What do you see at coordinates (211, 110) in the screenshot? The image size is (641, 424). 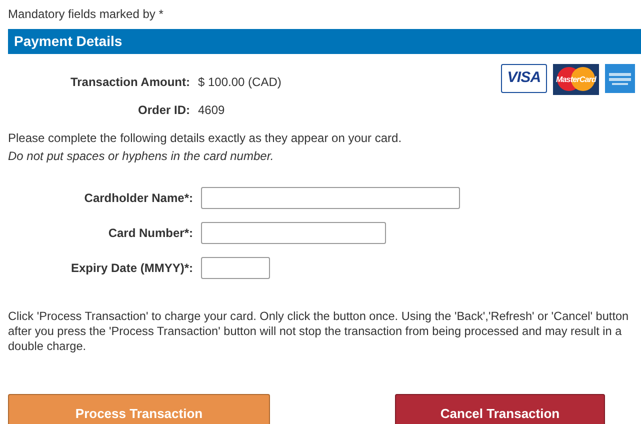 I see `summary-value: 4609` at bounding box center [211, 110].